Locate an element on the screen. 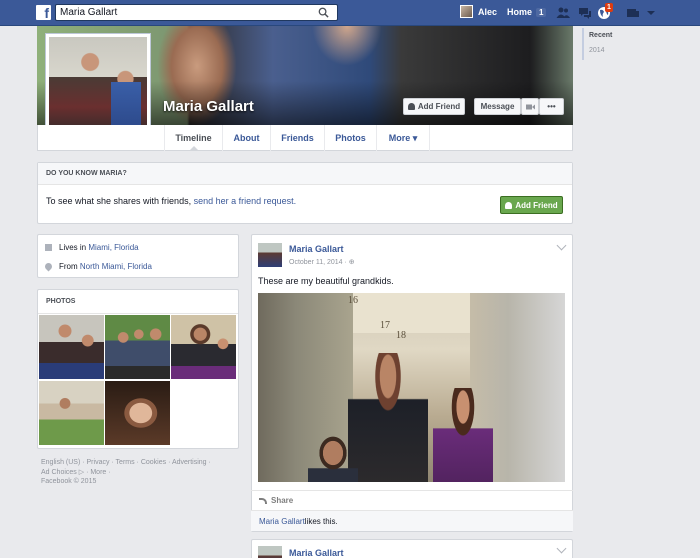  message-label: Message is located at coordinates (497, 106).